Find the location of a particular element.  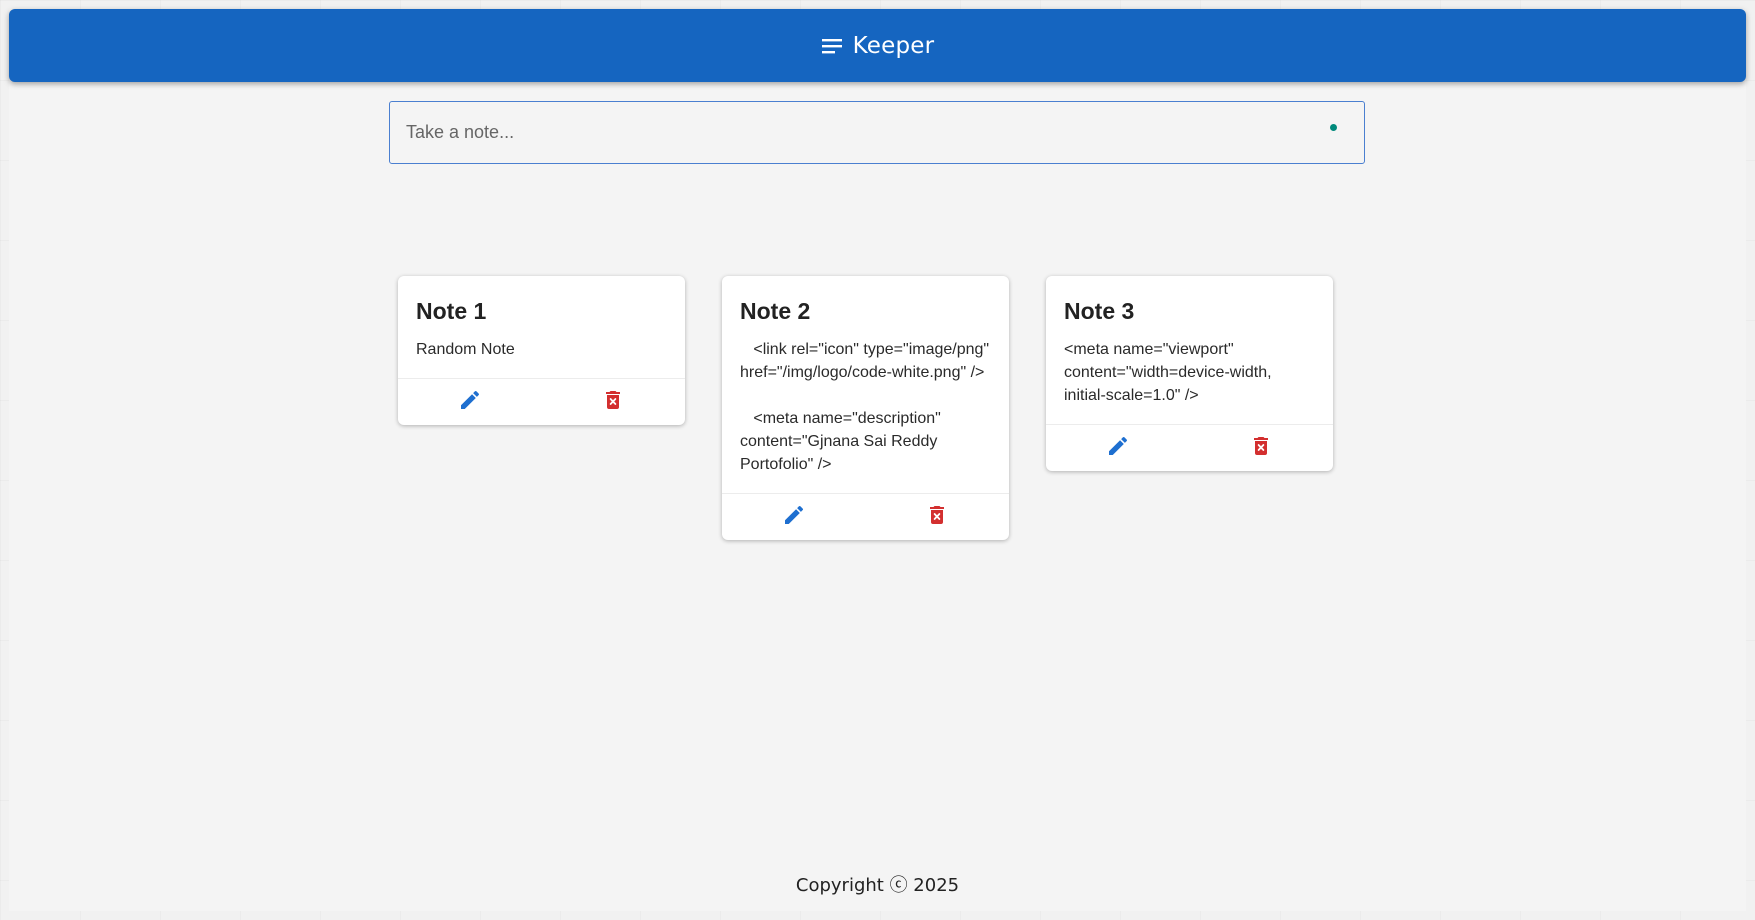

note-title: Note 3 is located at coordinates (1099, 311).